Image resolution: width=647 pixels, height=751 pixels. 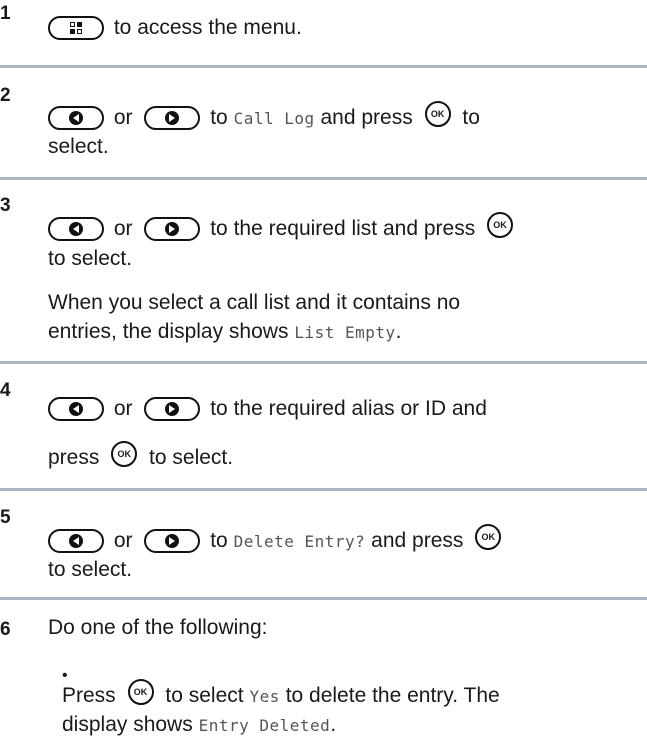 What do you see at coordinates (5, 205) in the screenshot?
I see `step-number: 3` at bounding box center [5, 205].